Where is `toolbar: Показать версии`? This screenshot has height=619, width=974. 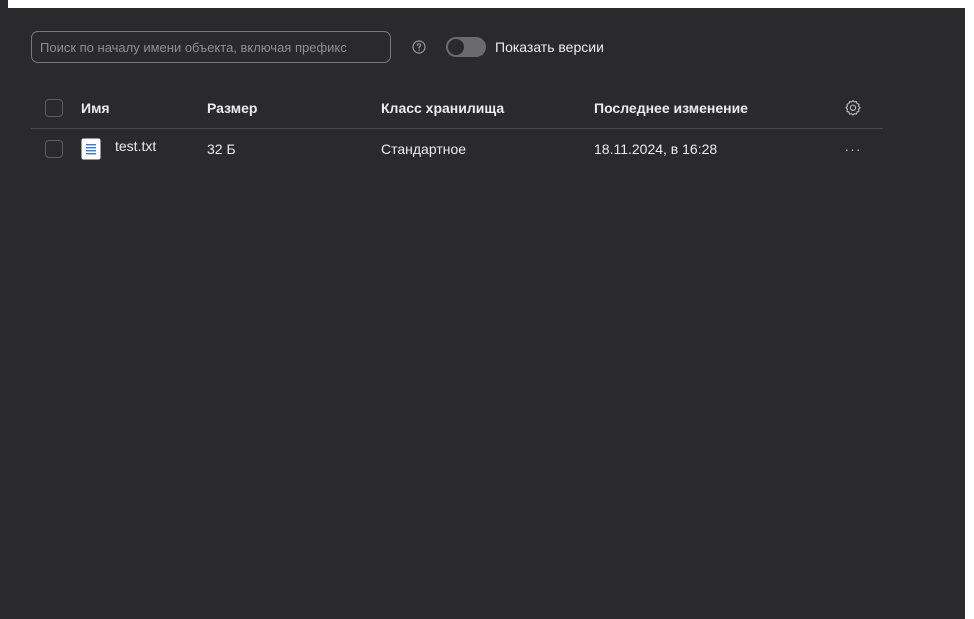 toolbar: Показать версии is located at coordinates (317, 47).